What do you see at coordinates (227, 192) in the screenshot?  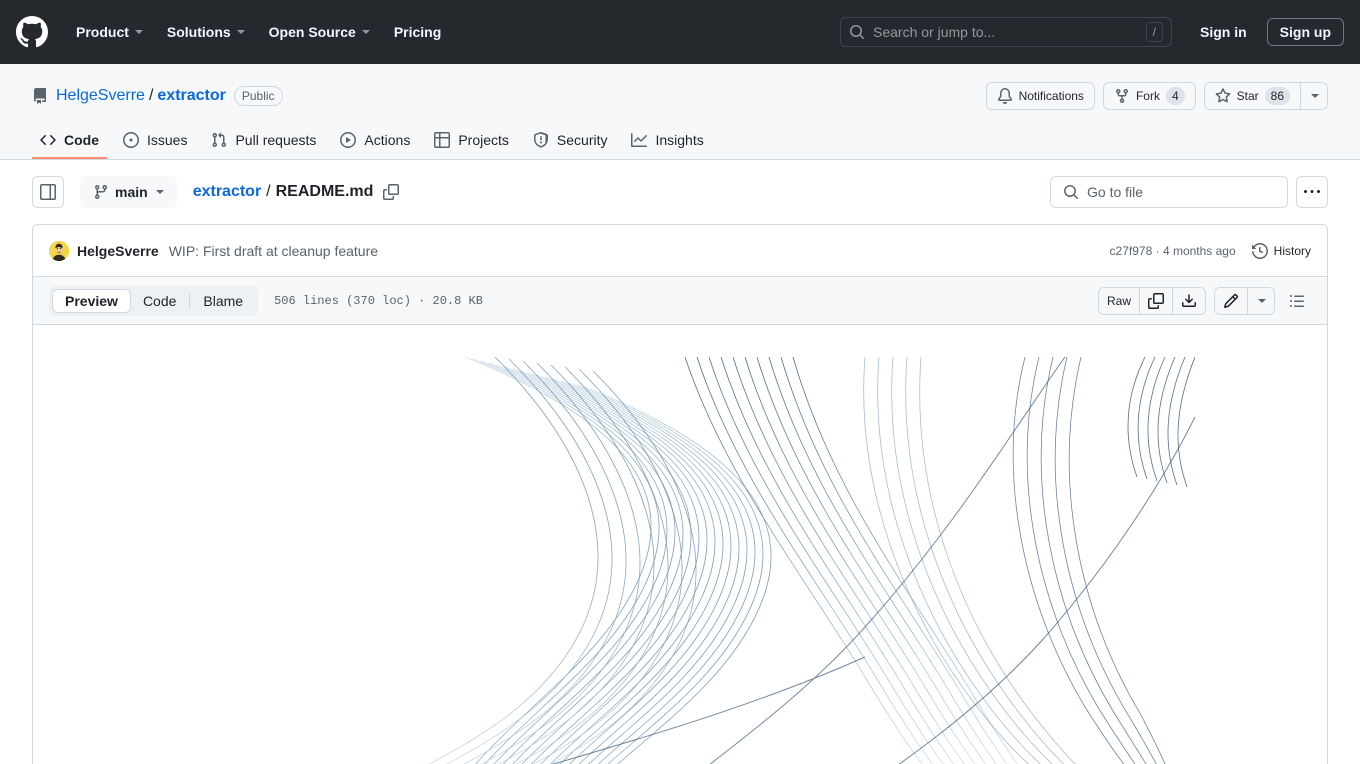 I see `breadcrumb-root-link: extractor` at bounding box center [227, 192].